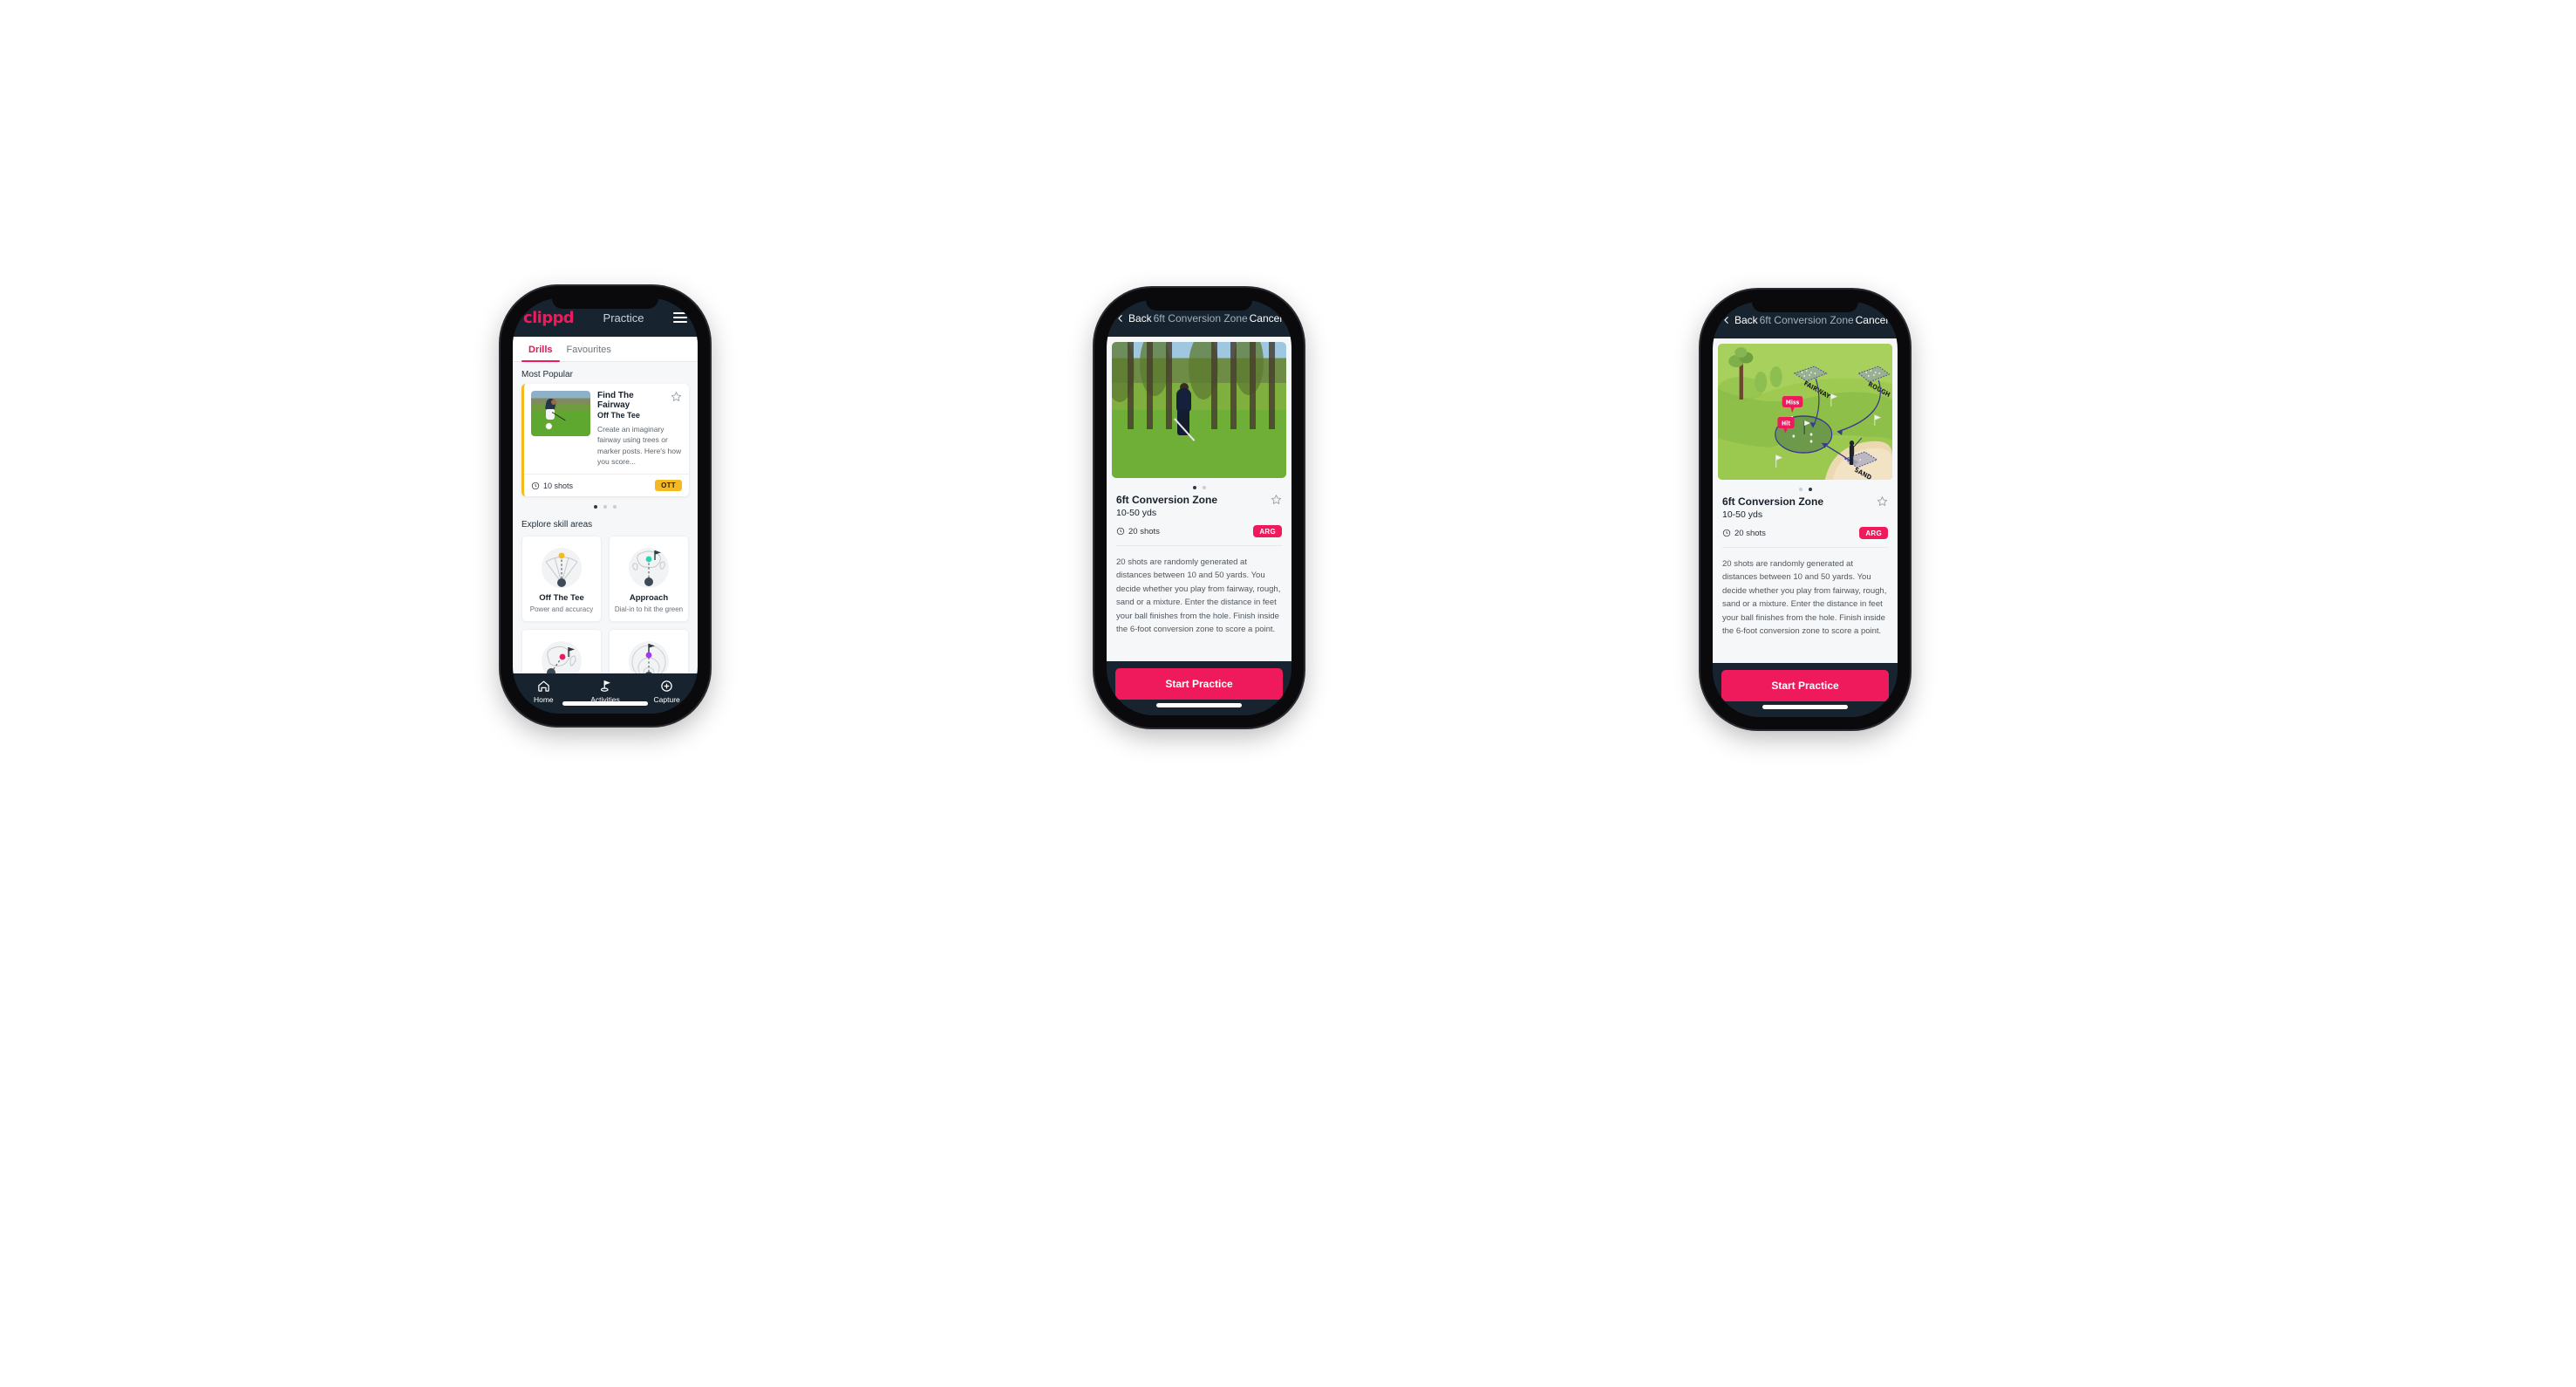 This screenshot has height=1387, width=2576. Describe the element at coordinates (649, 655) in the screenshot. I see `putting-icon` at that location.